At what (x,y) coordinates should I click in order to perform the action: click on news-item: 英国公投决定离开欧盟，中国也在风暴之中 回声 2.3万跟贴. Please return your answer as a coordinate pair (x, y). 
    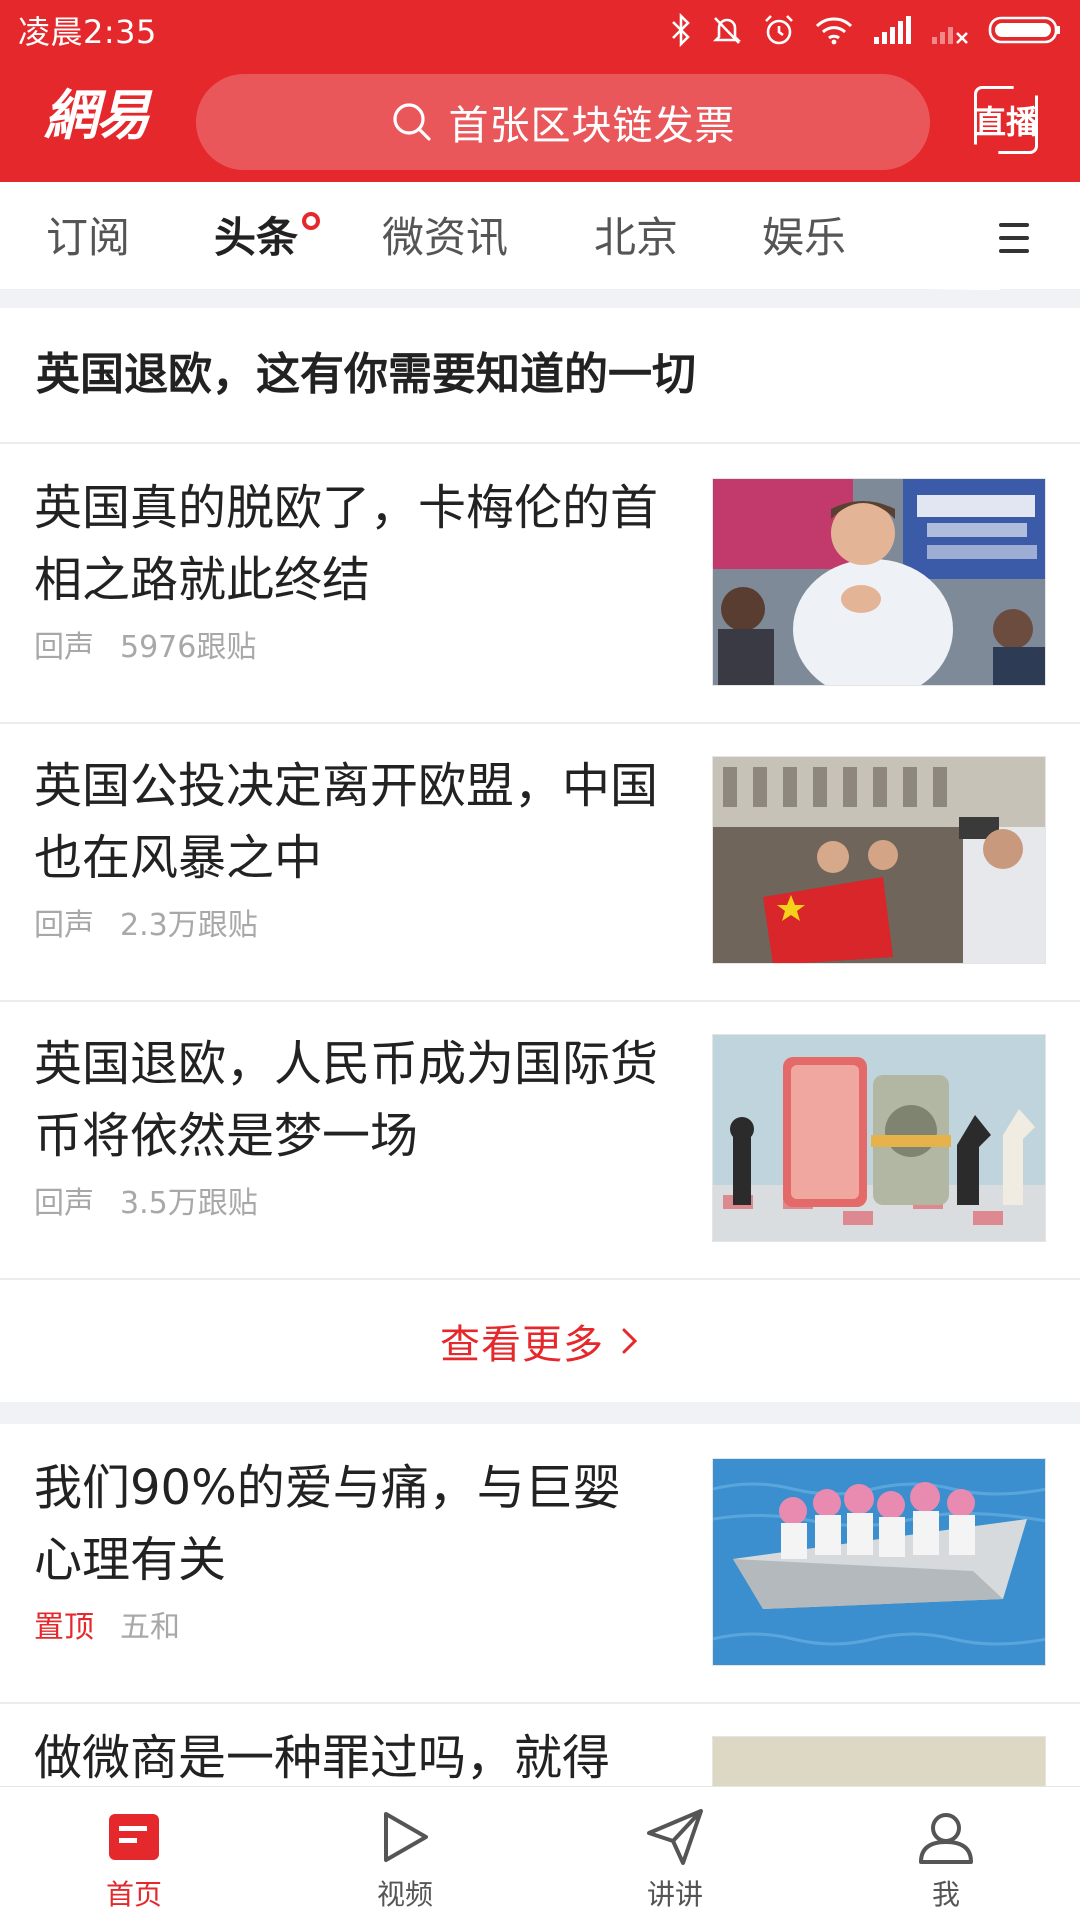
    Looking at the image, I should click on (540, 861).